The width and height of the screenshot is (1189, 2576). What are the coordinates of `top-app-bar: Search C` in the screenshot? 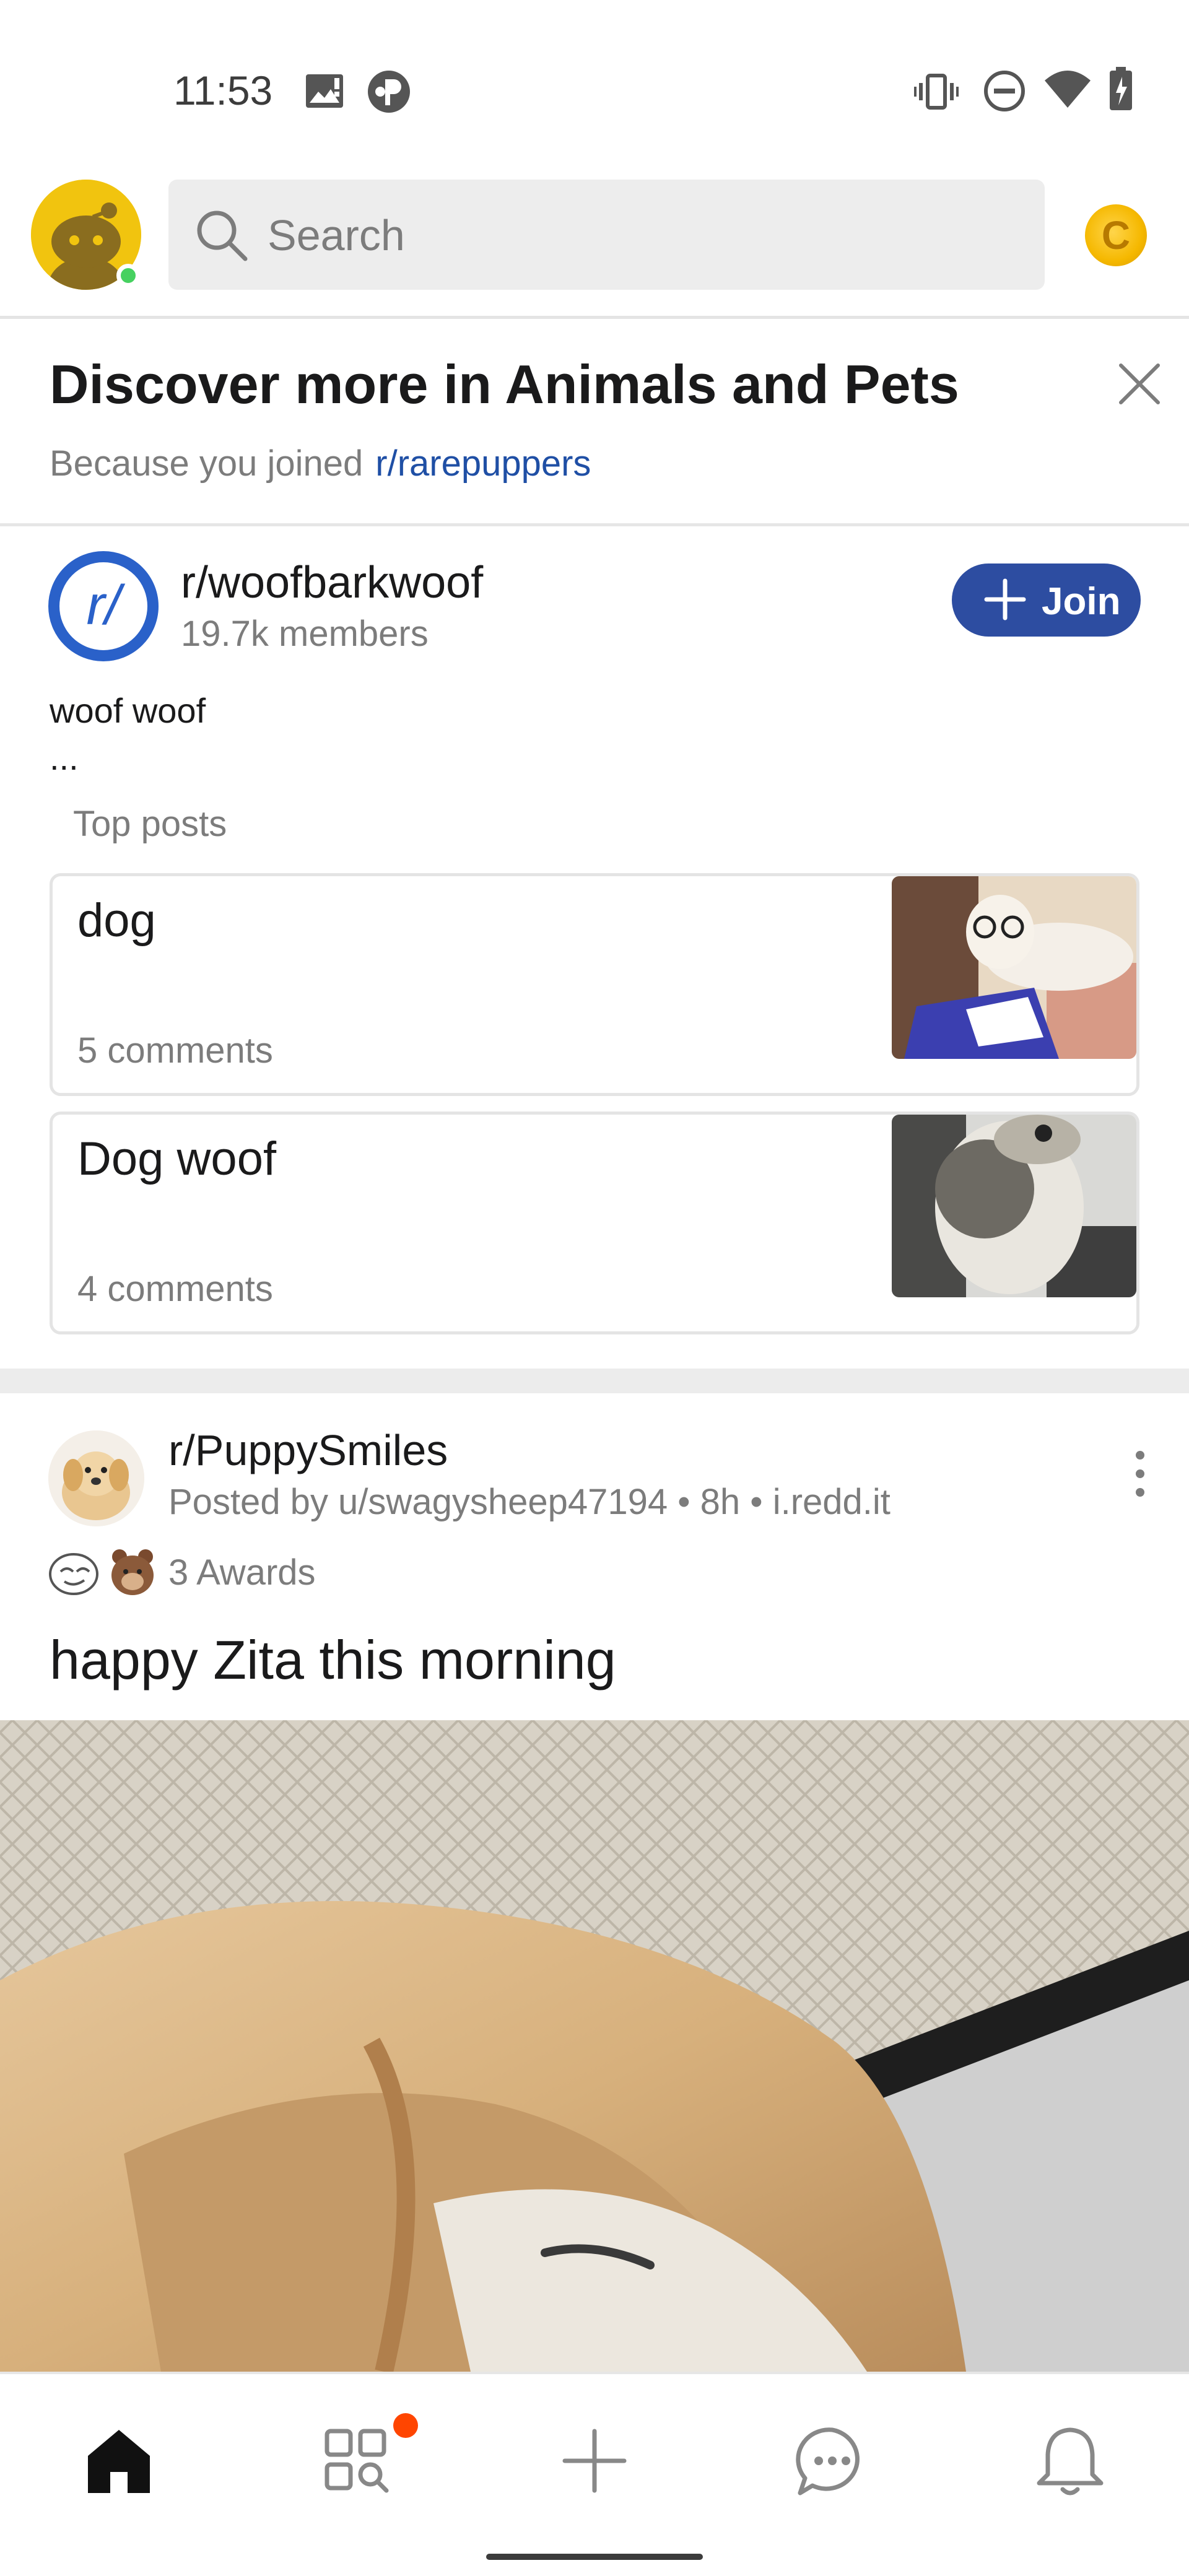 It's located at (594, 237).